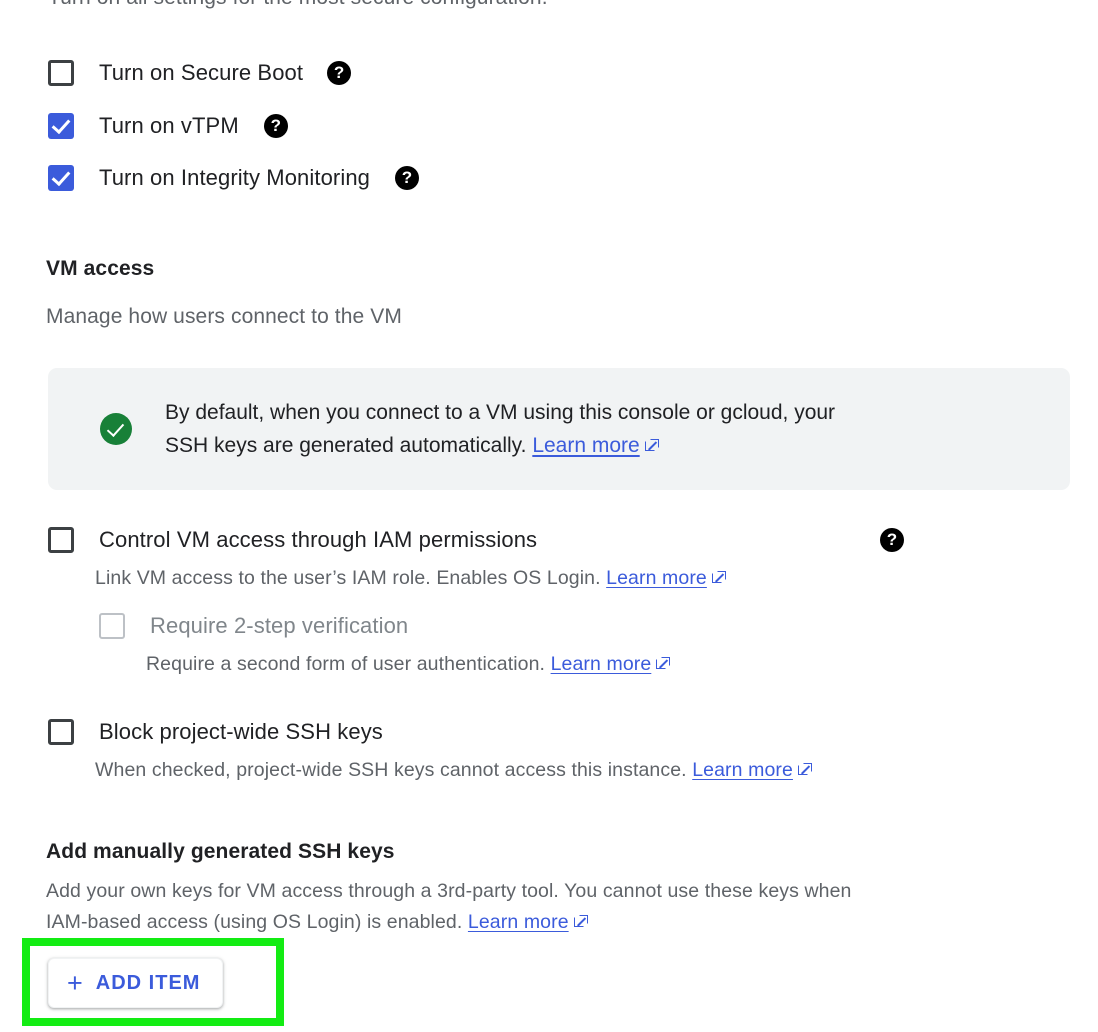 This screenshot has width=1098, height=1032. I want to click on section-title-vm-access: VM access, so click(100, 268).